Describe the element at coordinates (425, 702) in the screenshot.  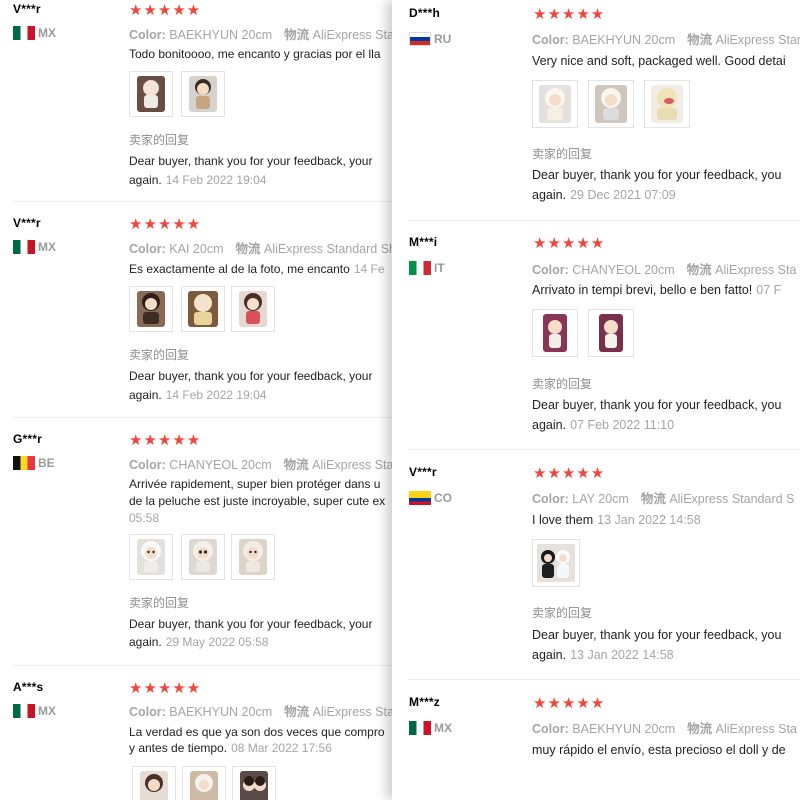
I see `reviewer-name: M***z` at that location.